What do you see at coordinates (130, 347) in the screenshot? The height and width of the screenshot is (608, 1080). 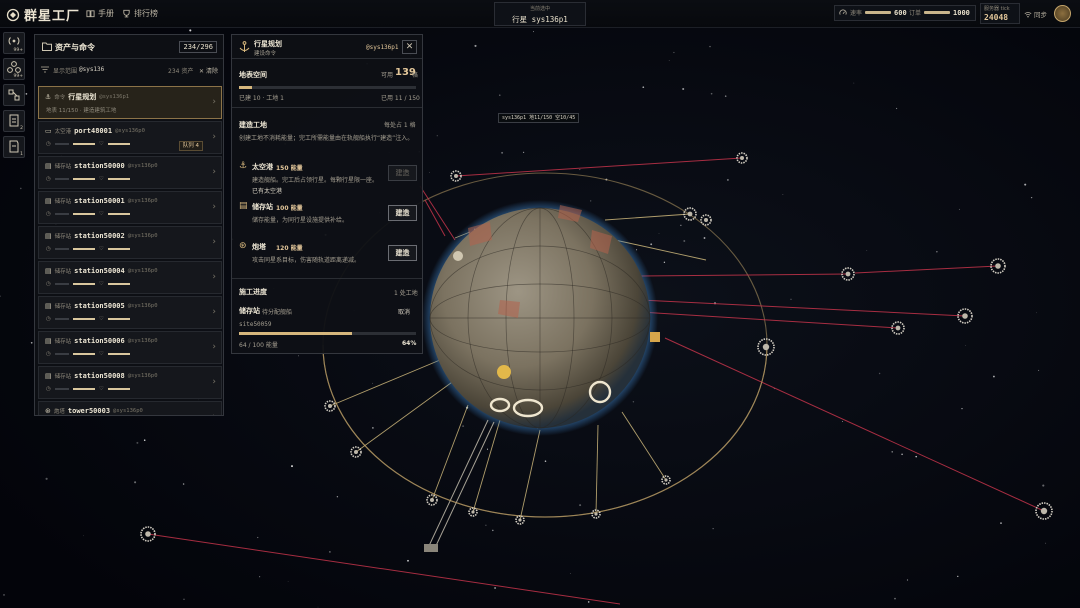 I see `asset-row: ▤ 储存站 station50006 @sys136p0 ◷ ♡ ›` at bounding box center [130, 347].